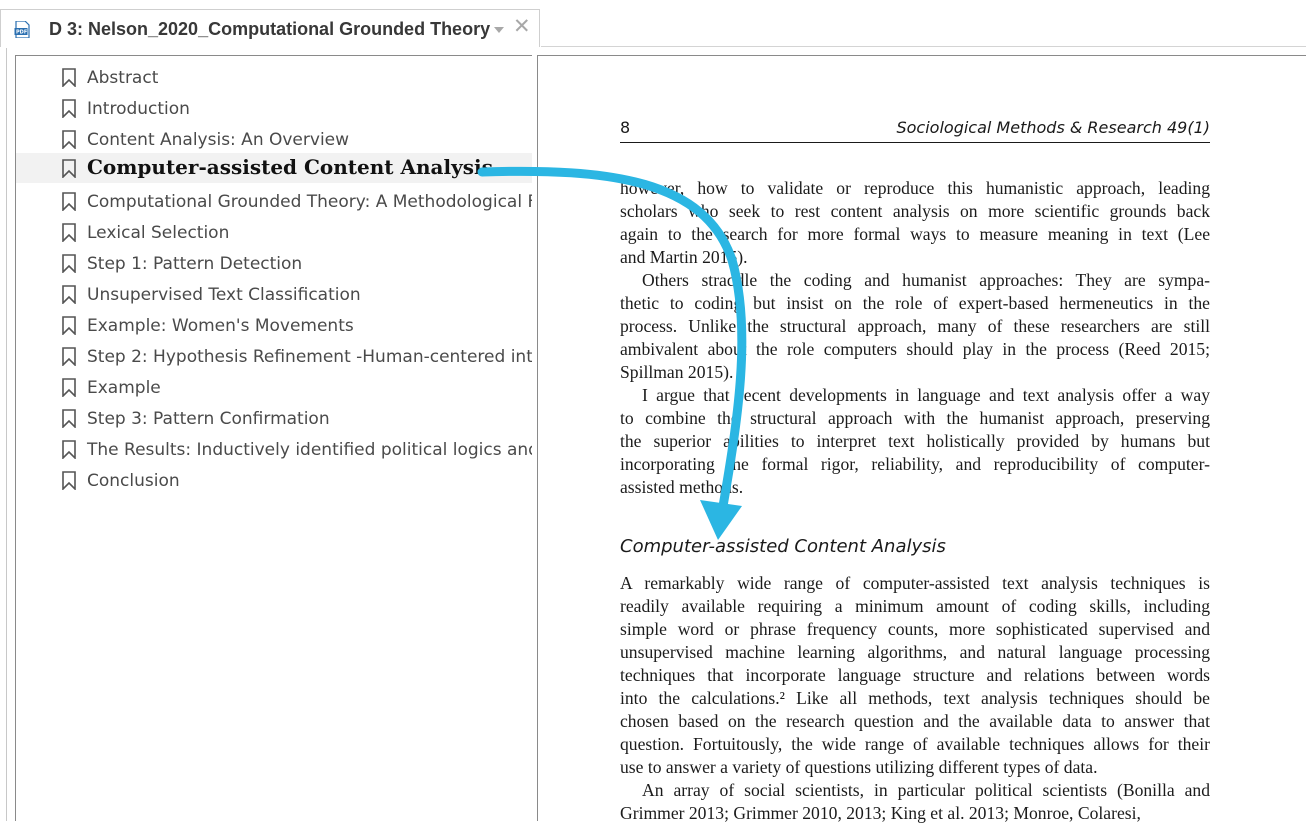 The image size is (1306, 825). What do you see at coordinates (124, 388) in the screenshot?
I see `bookmark-label: Example` at bounding box center [124, 388].